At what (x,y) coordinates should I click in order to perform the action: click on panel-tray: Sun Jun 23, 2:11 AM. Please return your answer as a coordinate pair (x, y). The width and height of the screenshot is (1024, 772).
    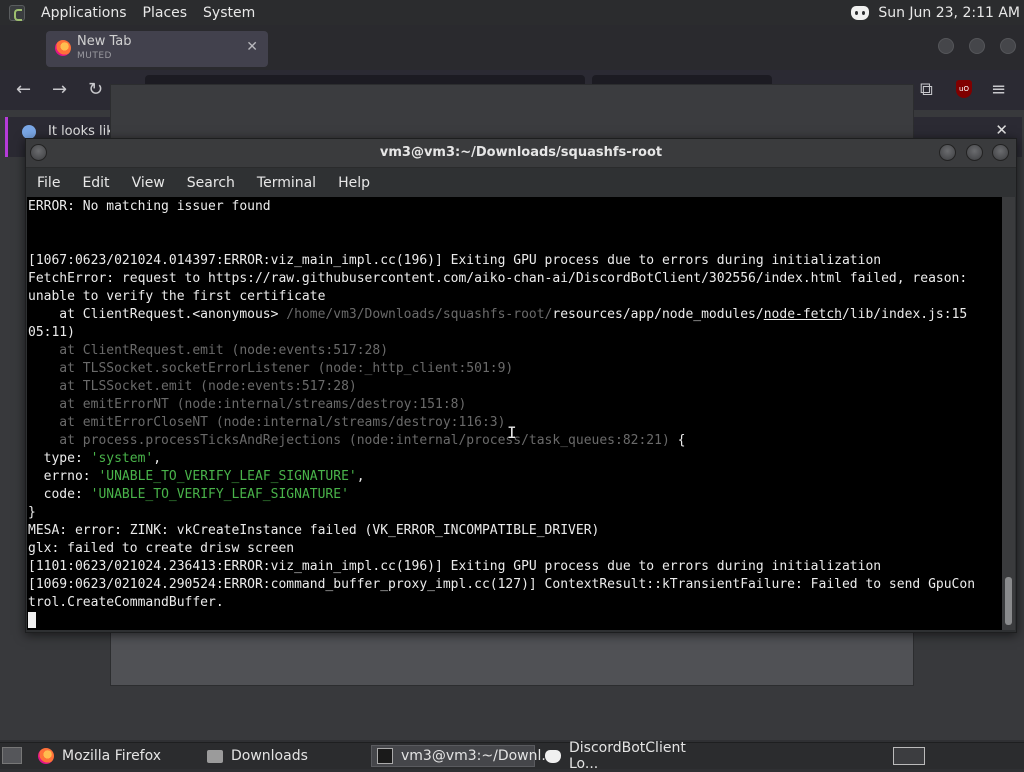
    Looking at the image, I should click on (935, 12).